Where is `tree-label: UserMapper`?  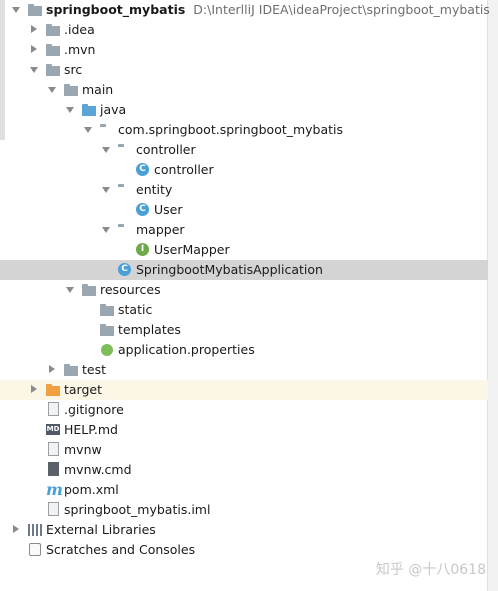
tree-label: UserMapper is located at coordinates (192, 249).